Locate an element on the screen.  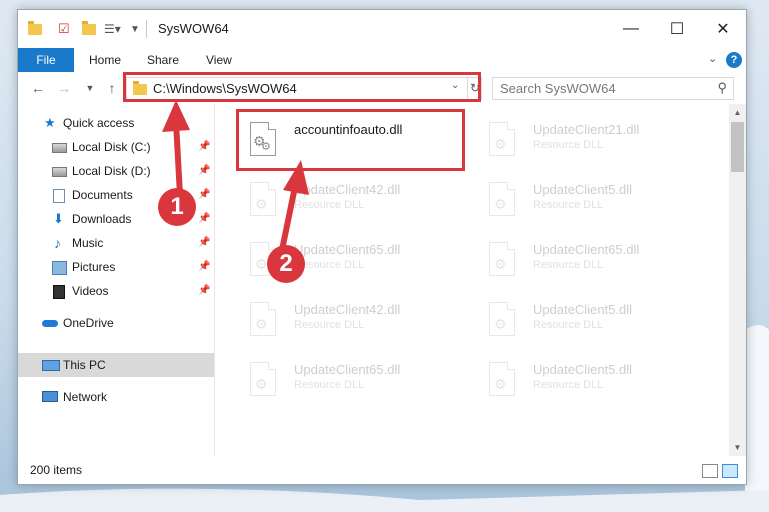
download-icon: ⬇ is located at coordinates (58, 218).